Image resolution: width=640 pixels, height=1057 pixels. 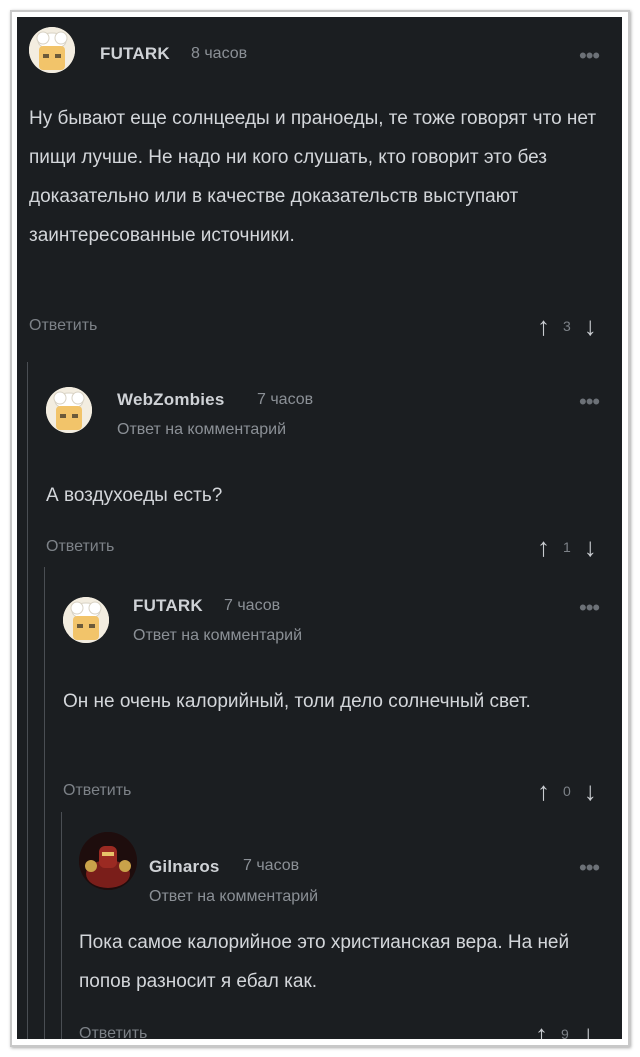 I want to click on rating-count: 3, so click(x=567, y=326).